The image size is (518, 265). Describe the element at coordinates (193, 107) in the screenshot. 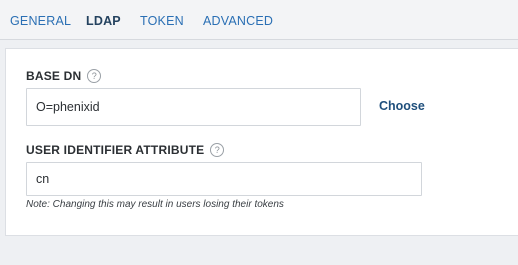

I see `base-dn-input` at that location.